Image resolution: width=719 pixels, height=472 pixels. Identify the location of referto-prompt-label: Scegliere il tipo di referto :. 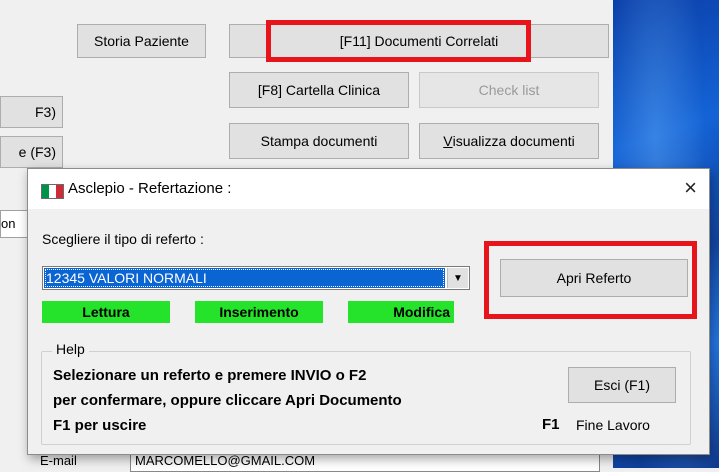
(123, 239).